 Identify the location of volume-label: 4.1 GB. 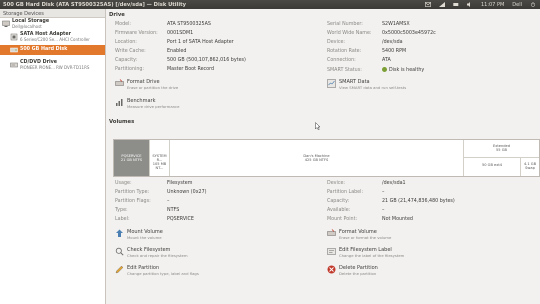
(530, 164).